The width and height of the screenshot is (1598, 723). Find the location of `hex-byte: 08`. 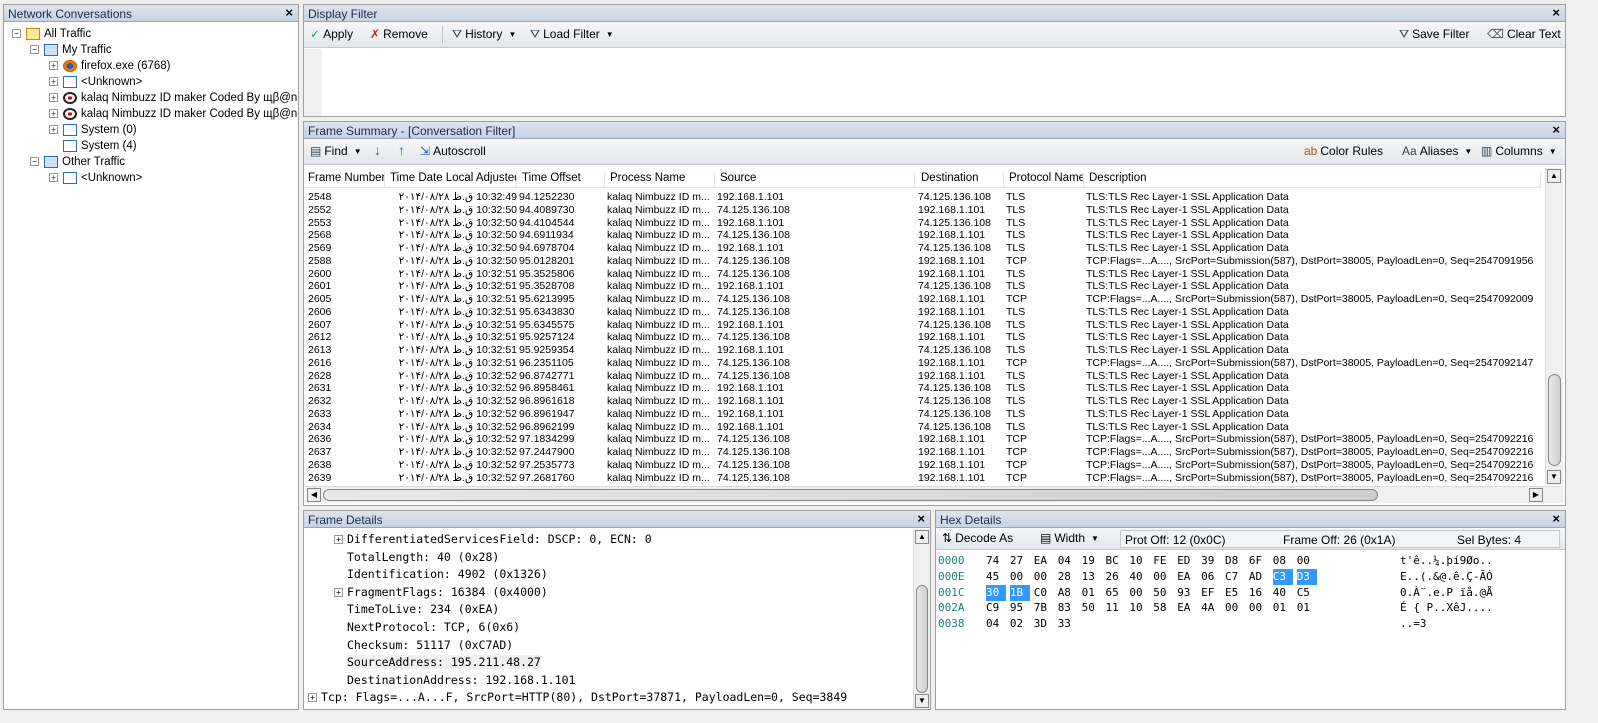

hex-byte: 08 is located at coordinates (1283, 561).